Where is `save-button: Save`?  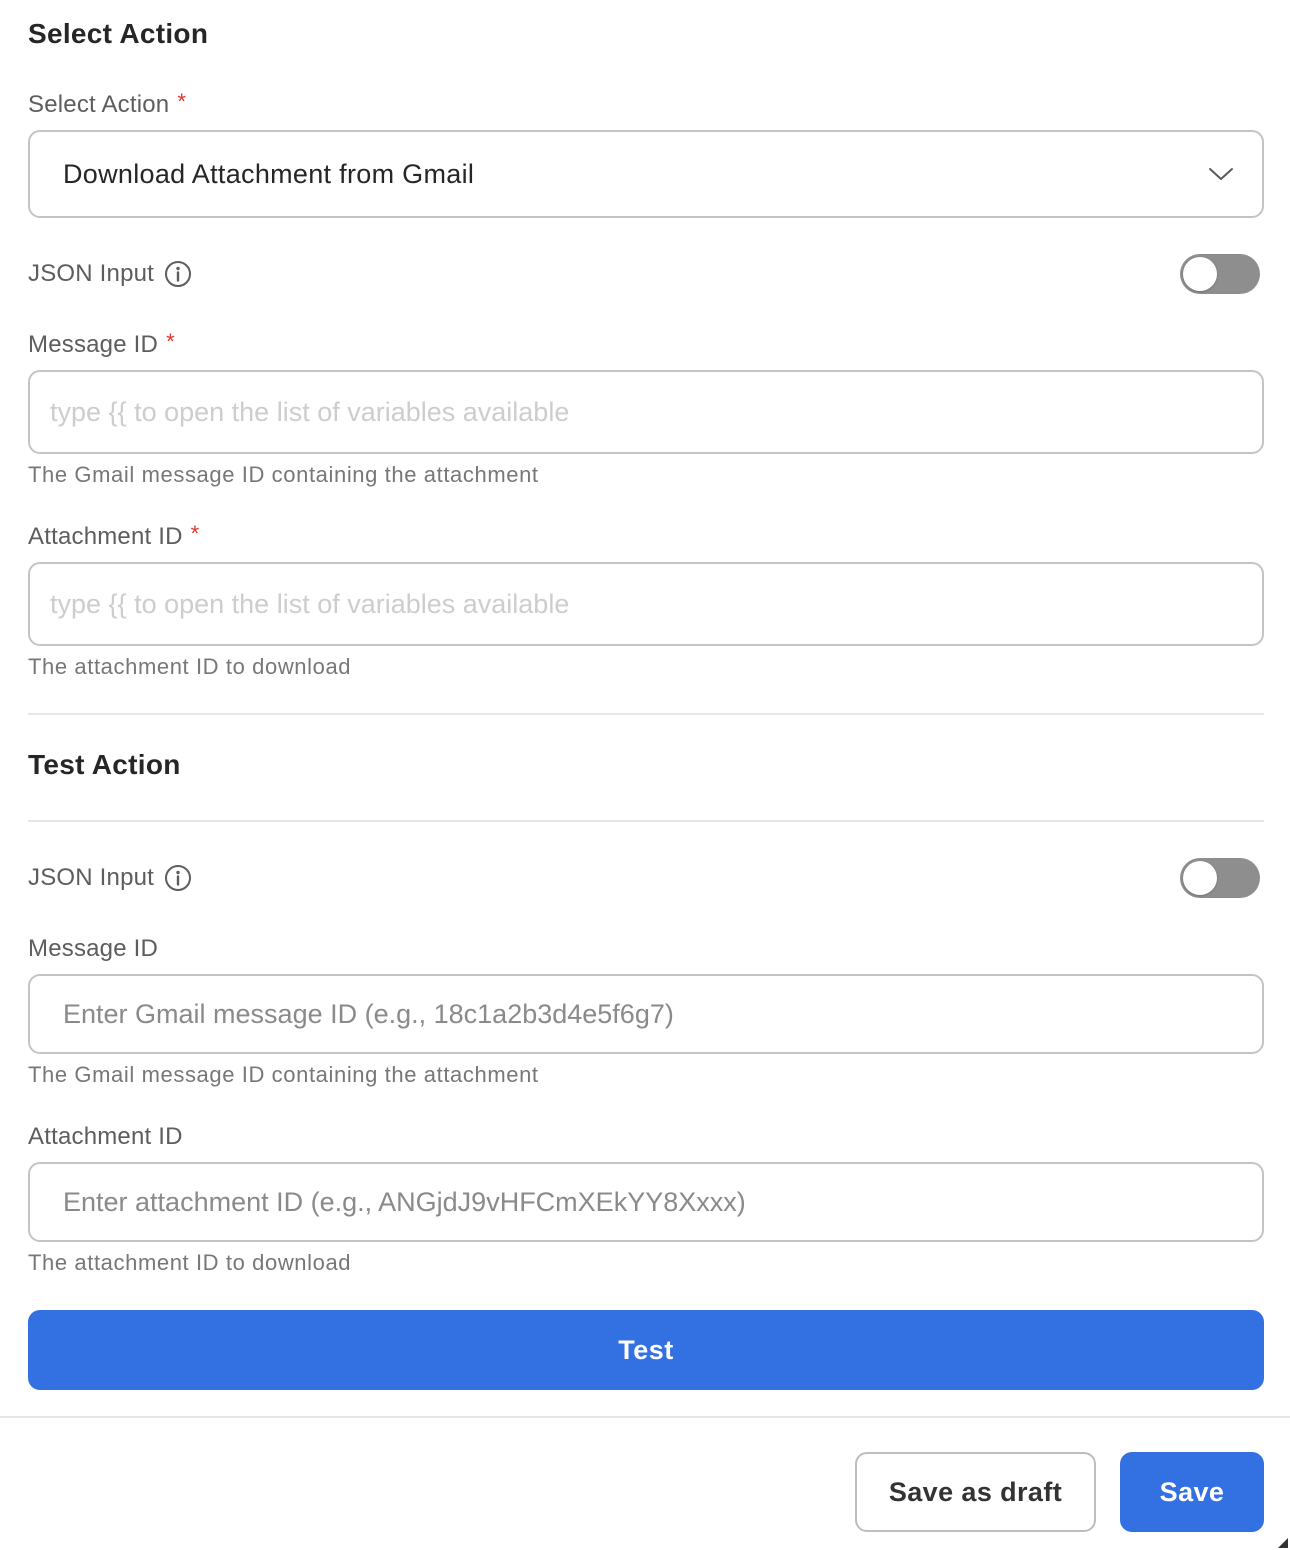 save-button: Save is located at coordinates (1192, 1492).